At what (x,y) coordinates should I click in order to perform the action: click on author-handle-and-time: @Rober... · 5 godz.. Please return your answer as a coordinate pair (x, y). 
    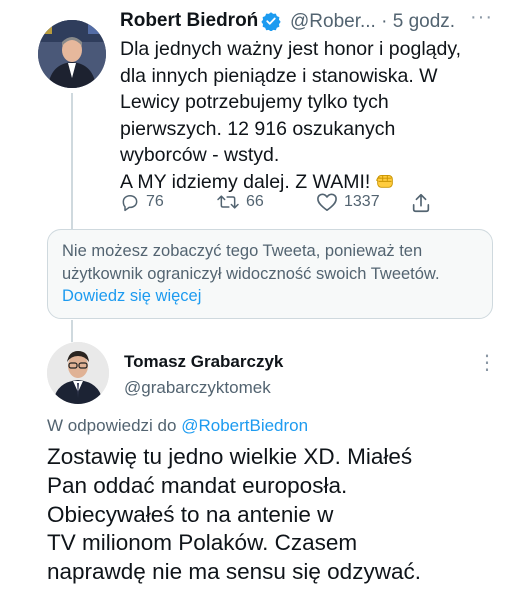
    Looking at the image, I should click on (372, 22).